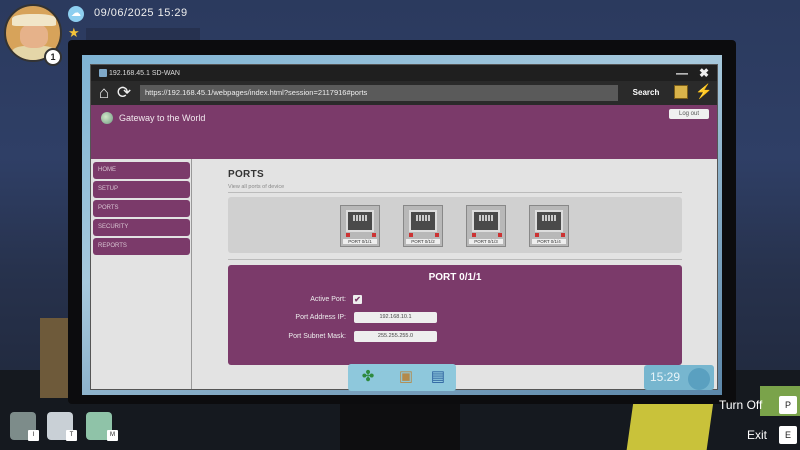 The image size is (800, 450). What do you see at coordinates (141, 246) in the screenshot?
I see `sidebar-item-reports: REPORTS` at bounding box center [141, 246].